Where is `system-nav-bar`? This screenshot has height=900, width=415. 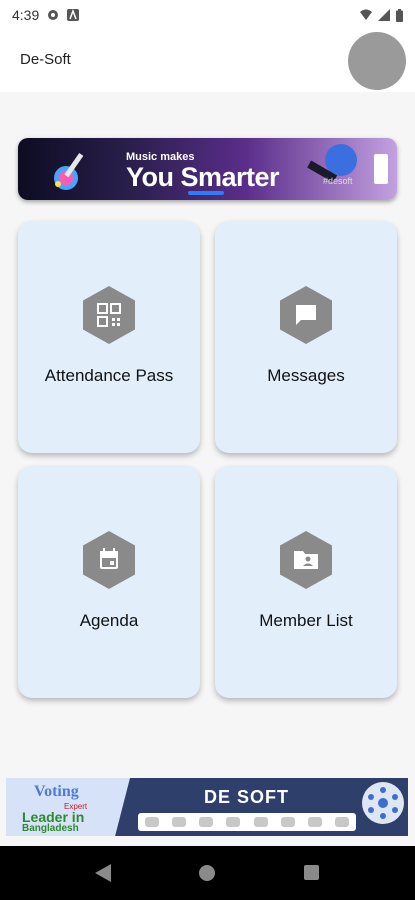 system-nav-bar is located at coordinates (207, 873).